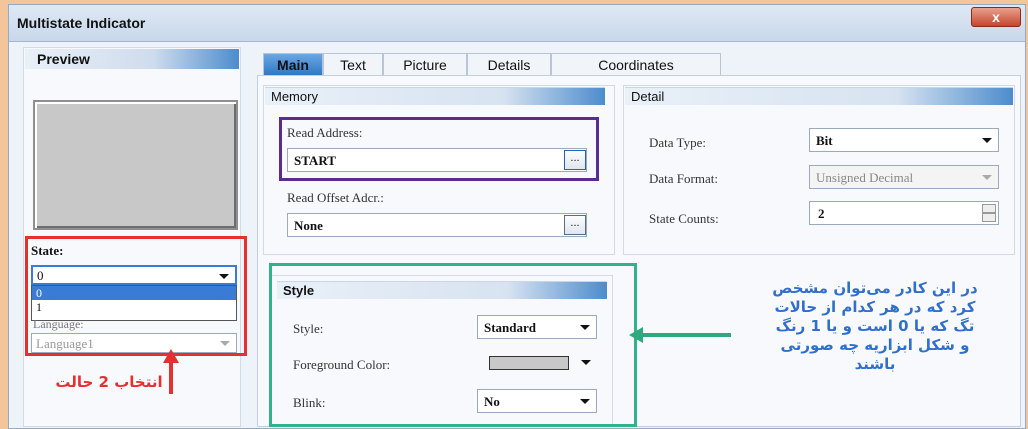  What do you see at coordinates (904, 140) in the screenshot?
I see `data-type-select: Bit` at bounding box center [904, 140].